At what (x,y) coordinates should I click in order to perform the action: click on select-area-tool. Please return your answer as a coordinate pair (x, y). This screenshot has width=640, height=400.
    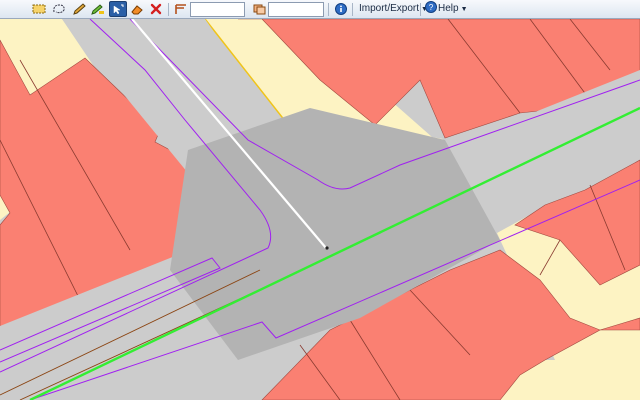
    Looking at the image, I should click on (39, 9).